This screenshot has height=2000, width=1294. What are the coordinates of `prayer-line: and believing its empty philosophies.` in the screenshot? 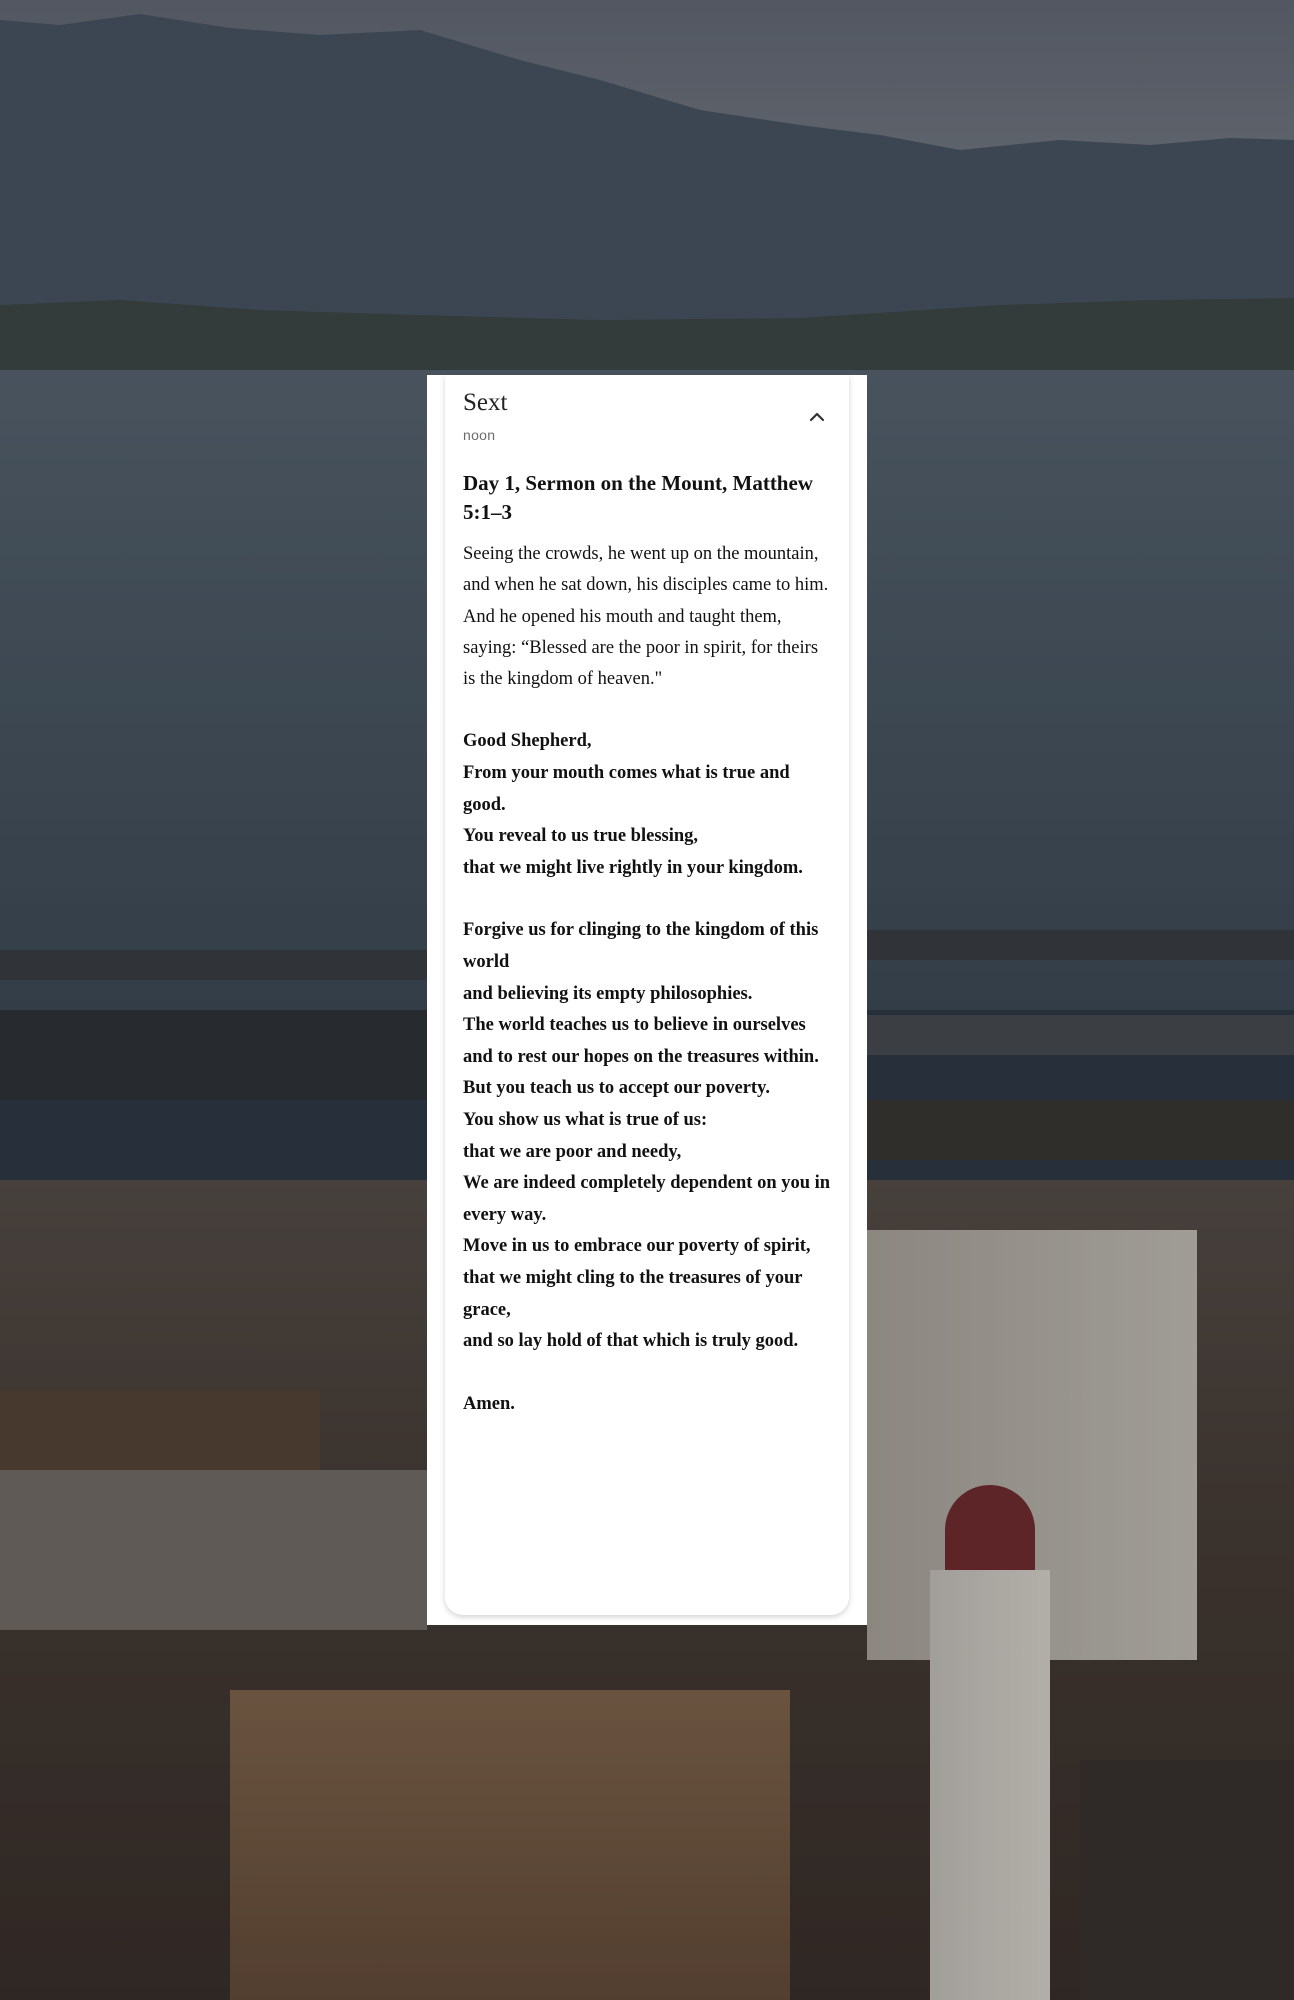 It's located at (608, 993).